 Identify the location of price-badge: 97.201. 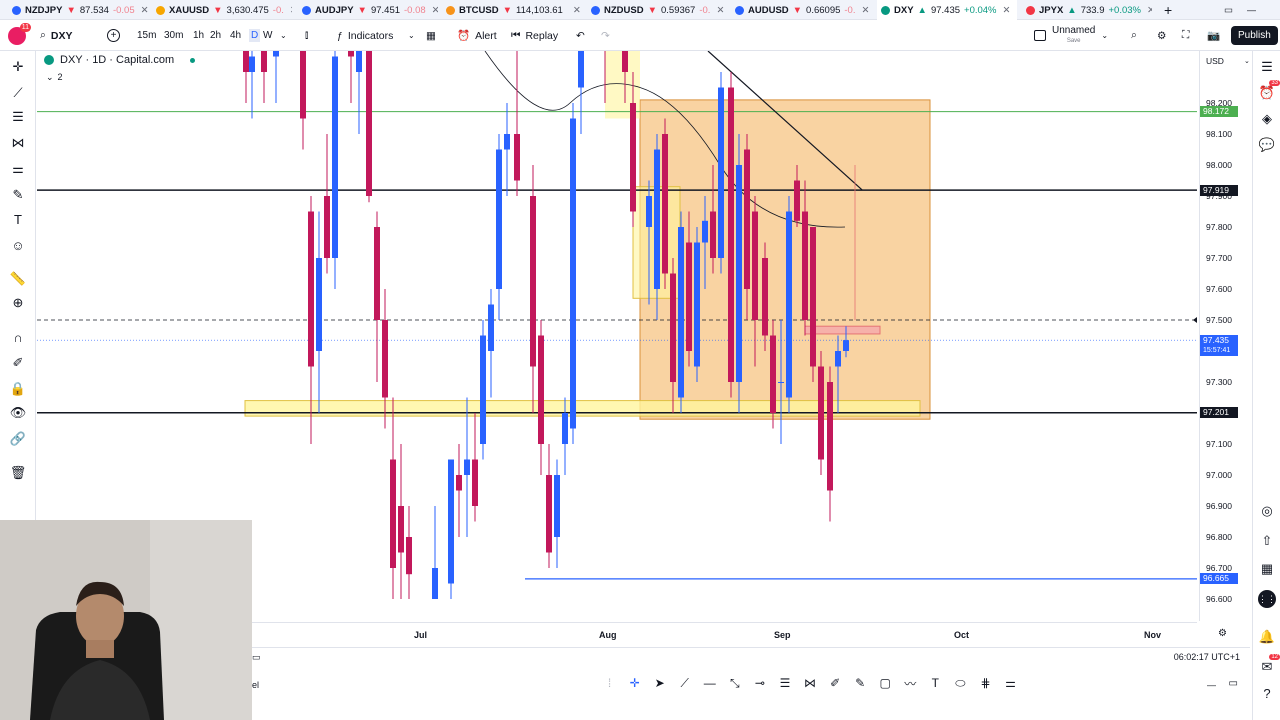
(1219, 413).